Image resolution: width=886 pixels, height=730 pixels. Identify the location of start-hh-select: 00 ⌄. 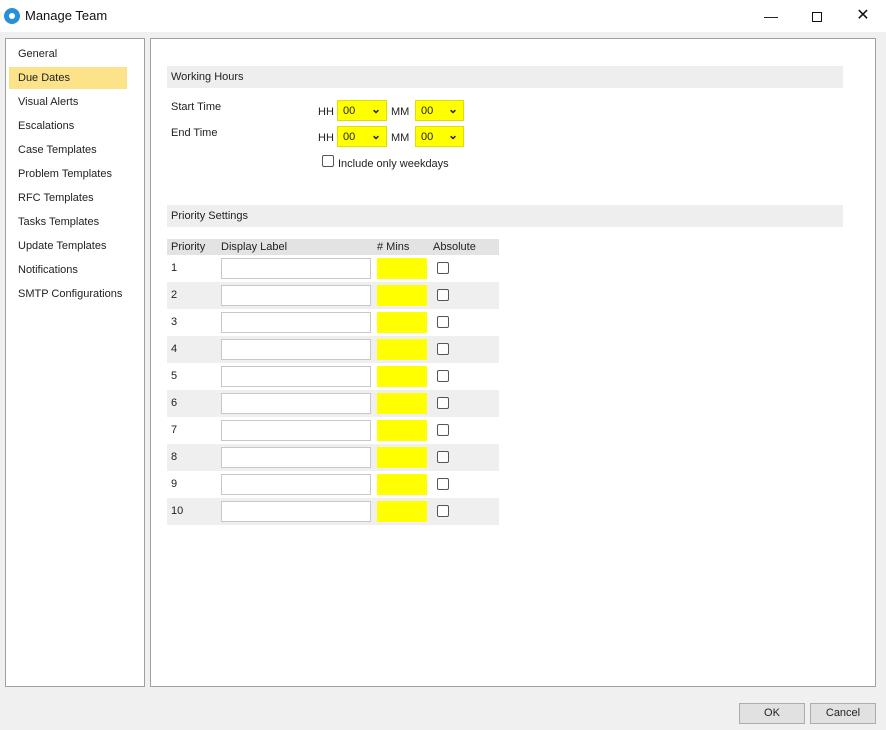
(362, 110).